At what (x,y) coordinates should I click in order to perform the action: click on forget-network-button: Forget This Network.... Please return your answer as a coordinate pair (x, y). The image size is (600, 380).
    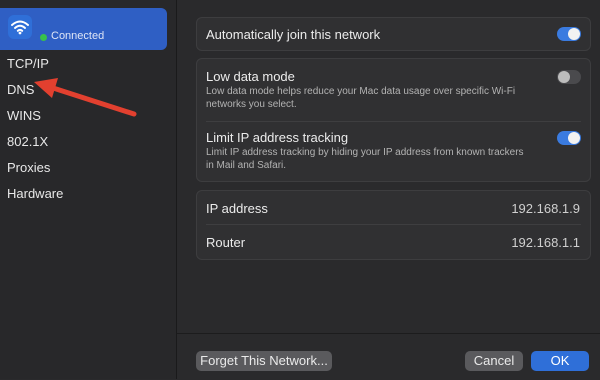
    Looking at the image, I should click on (264, 361).